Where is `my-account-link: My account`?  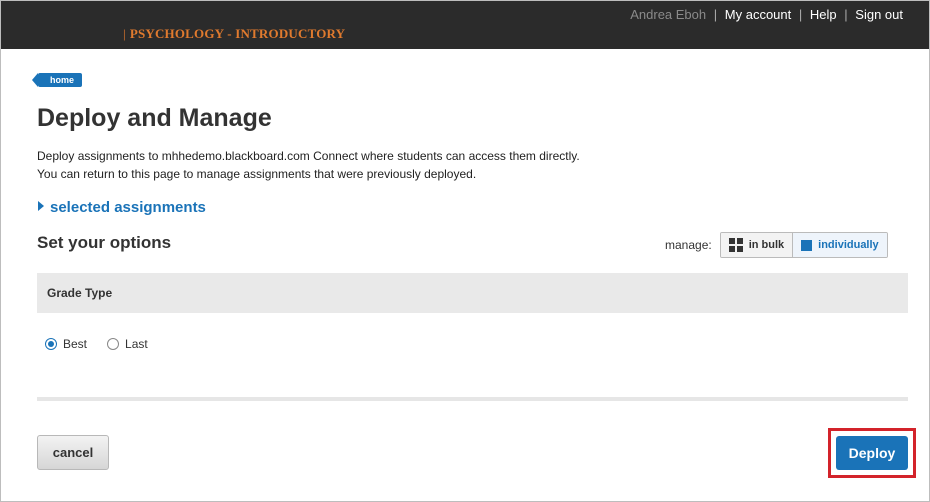 my-account-link: My account is located at coordinates (758, 14).